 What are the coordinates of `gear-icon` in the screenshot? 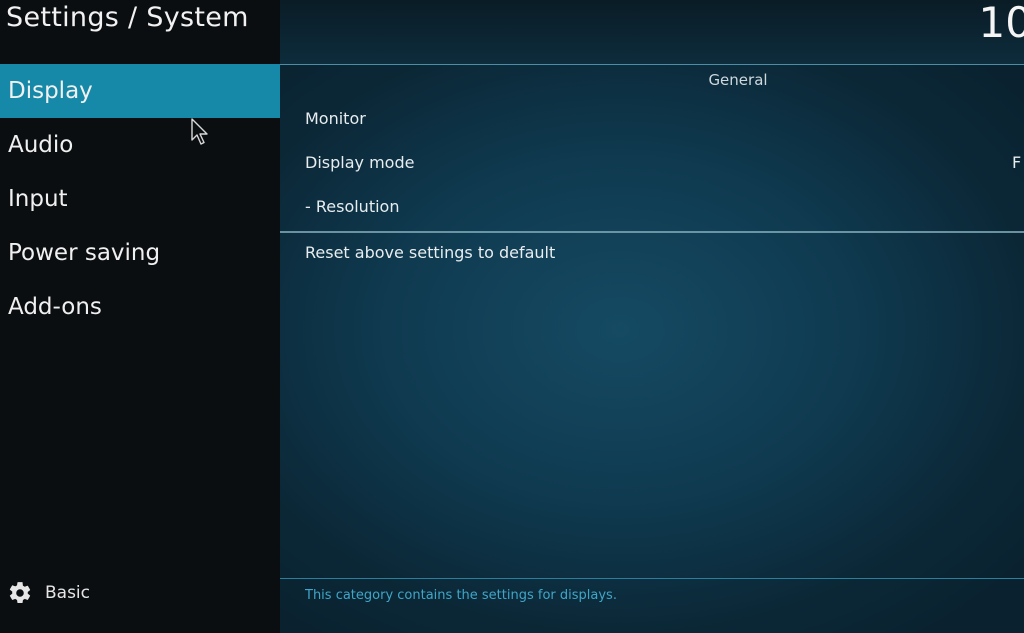 It's located at (20, 593).